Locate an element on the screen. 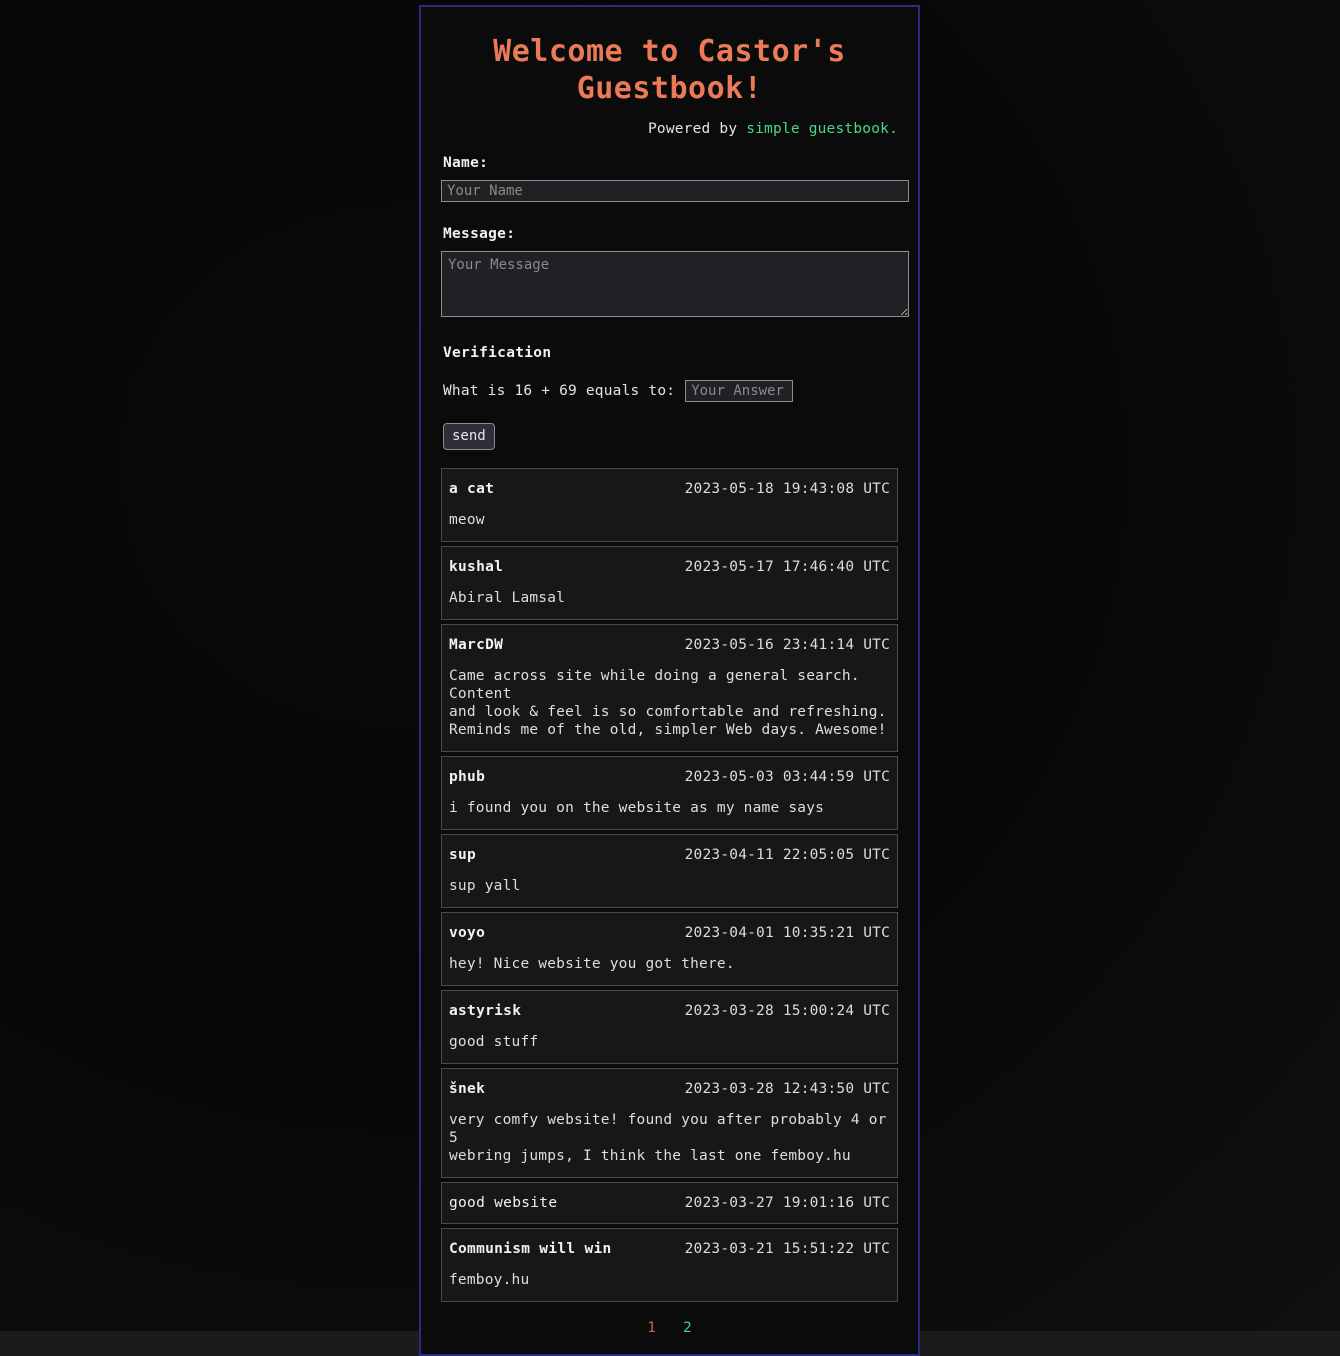  entry-timestamp: 2023-03-28 12:43:50 UTC is located at coordinates (787, 1089).